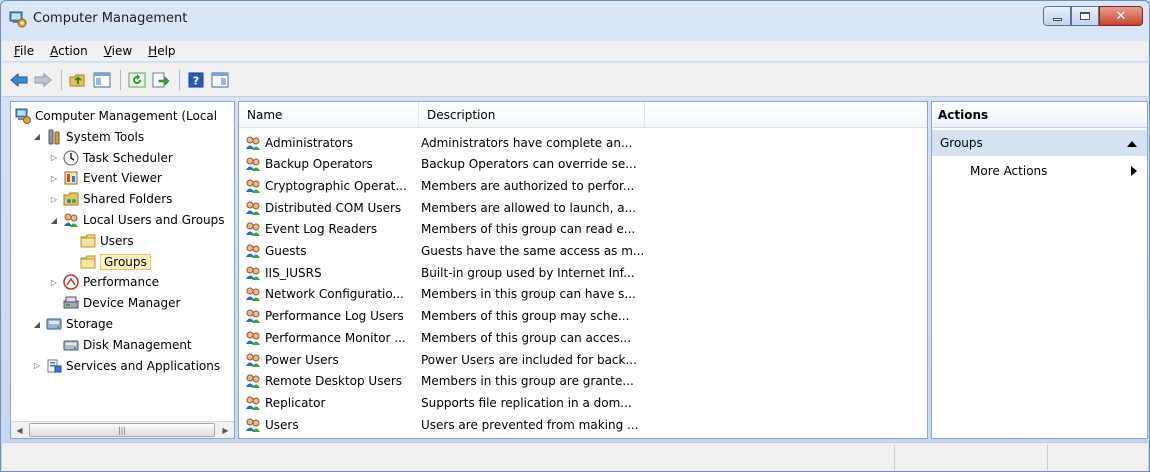 The height and width of the screenshot is (472, 1150). Describe the element at coordinates (329, 403) in the screenshot. I see `group-name-cell: Replicator` at that location.